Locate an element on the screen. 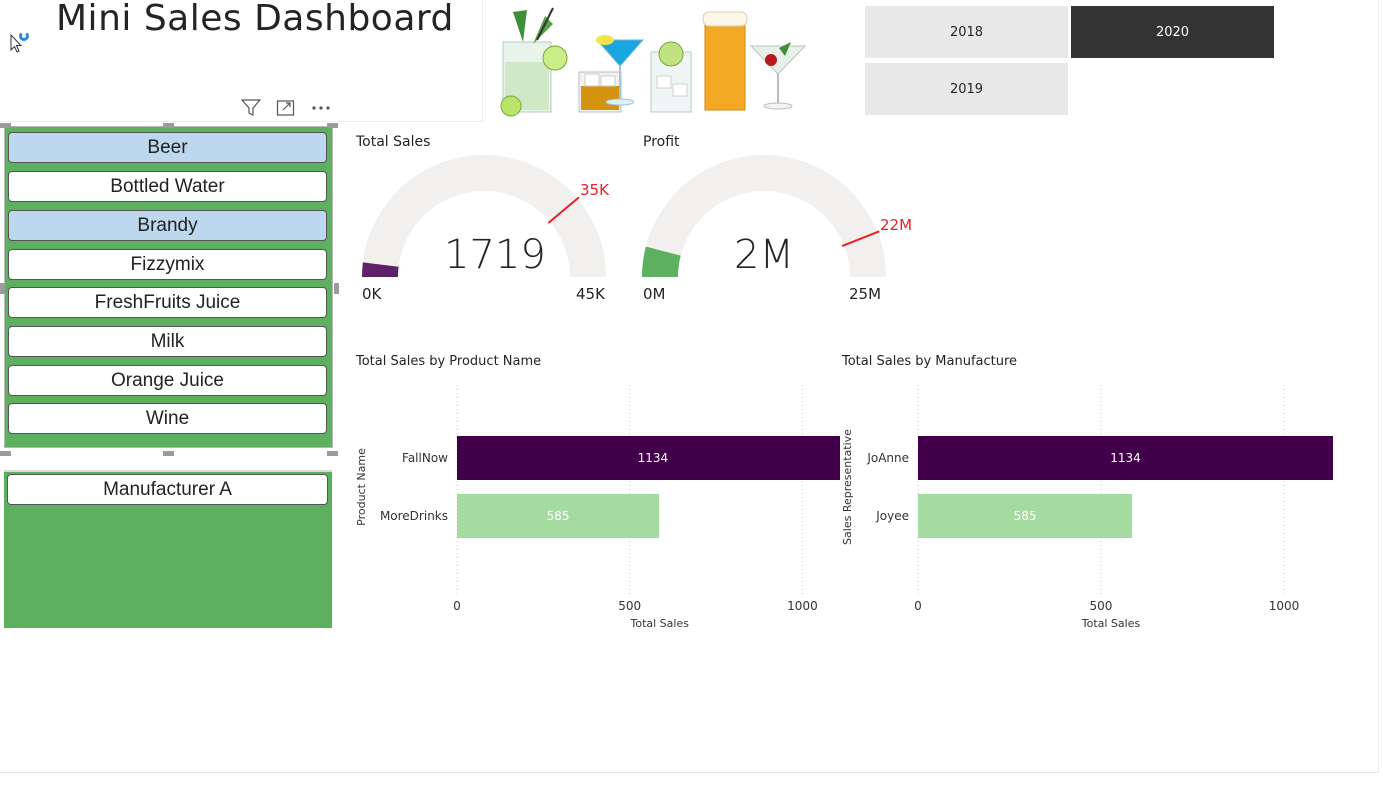 This screenshot has height=796, width=1389. year-label: 2020 is located at coordinates (1172, 32).